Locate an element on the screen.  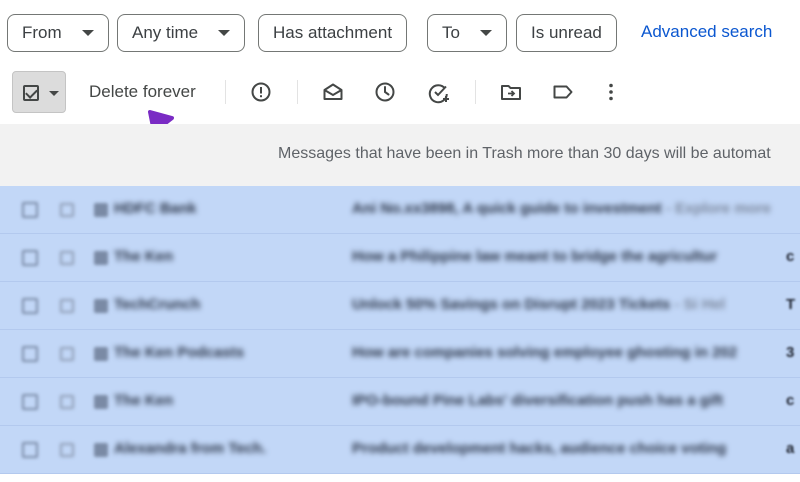
from-filter-chip: From is located at coordinates (58, 33).